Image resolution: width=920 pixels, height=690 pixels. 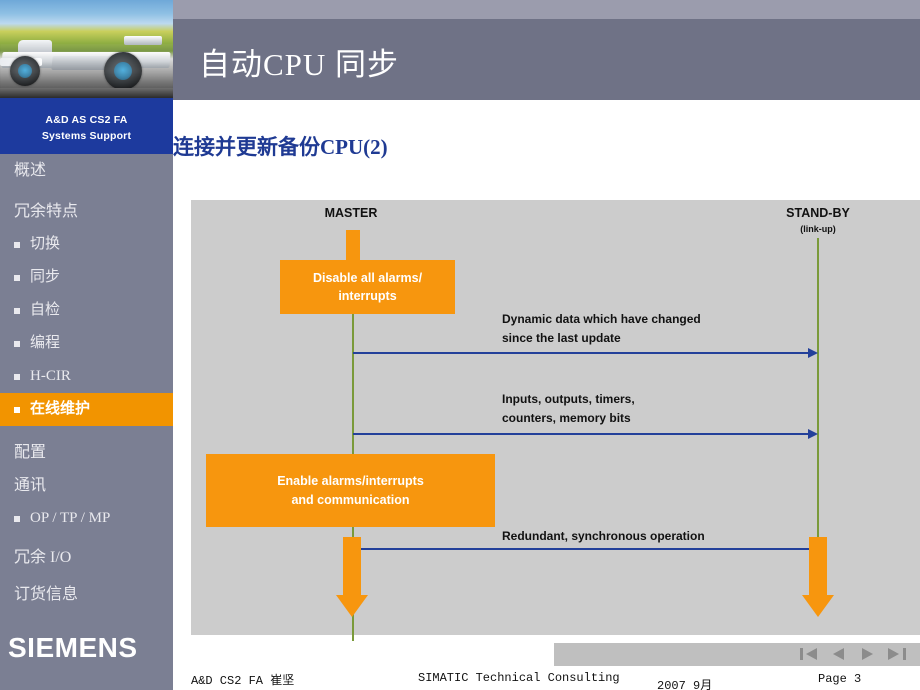 I want to click on master-final-arrow-head, so click(x=352, y=606).